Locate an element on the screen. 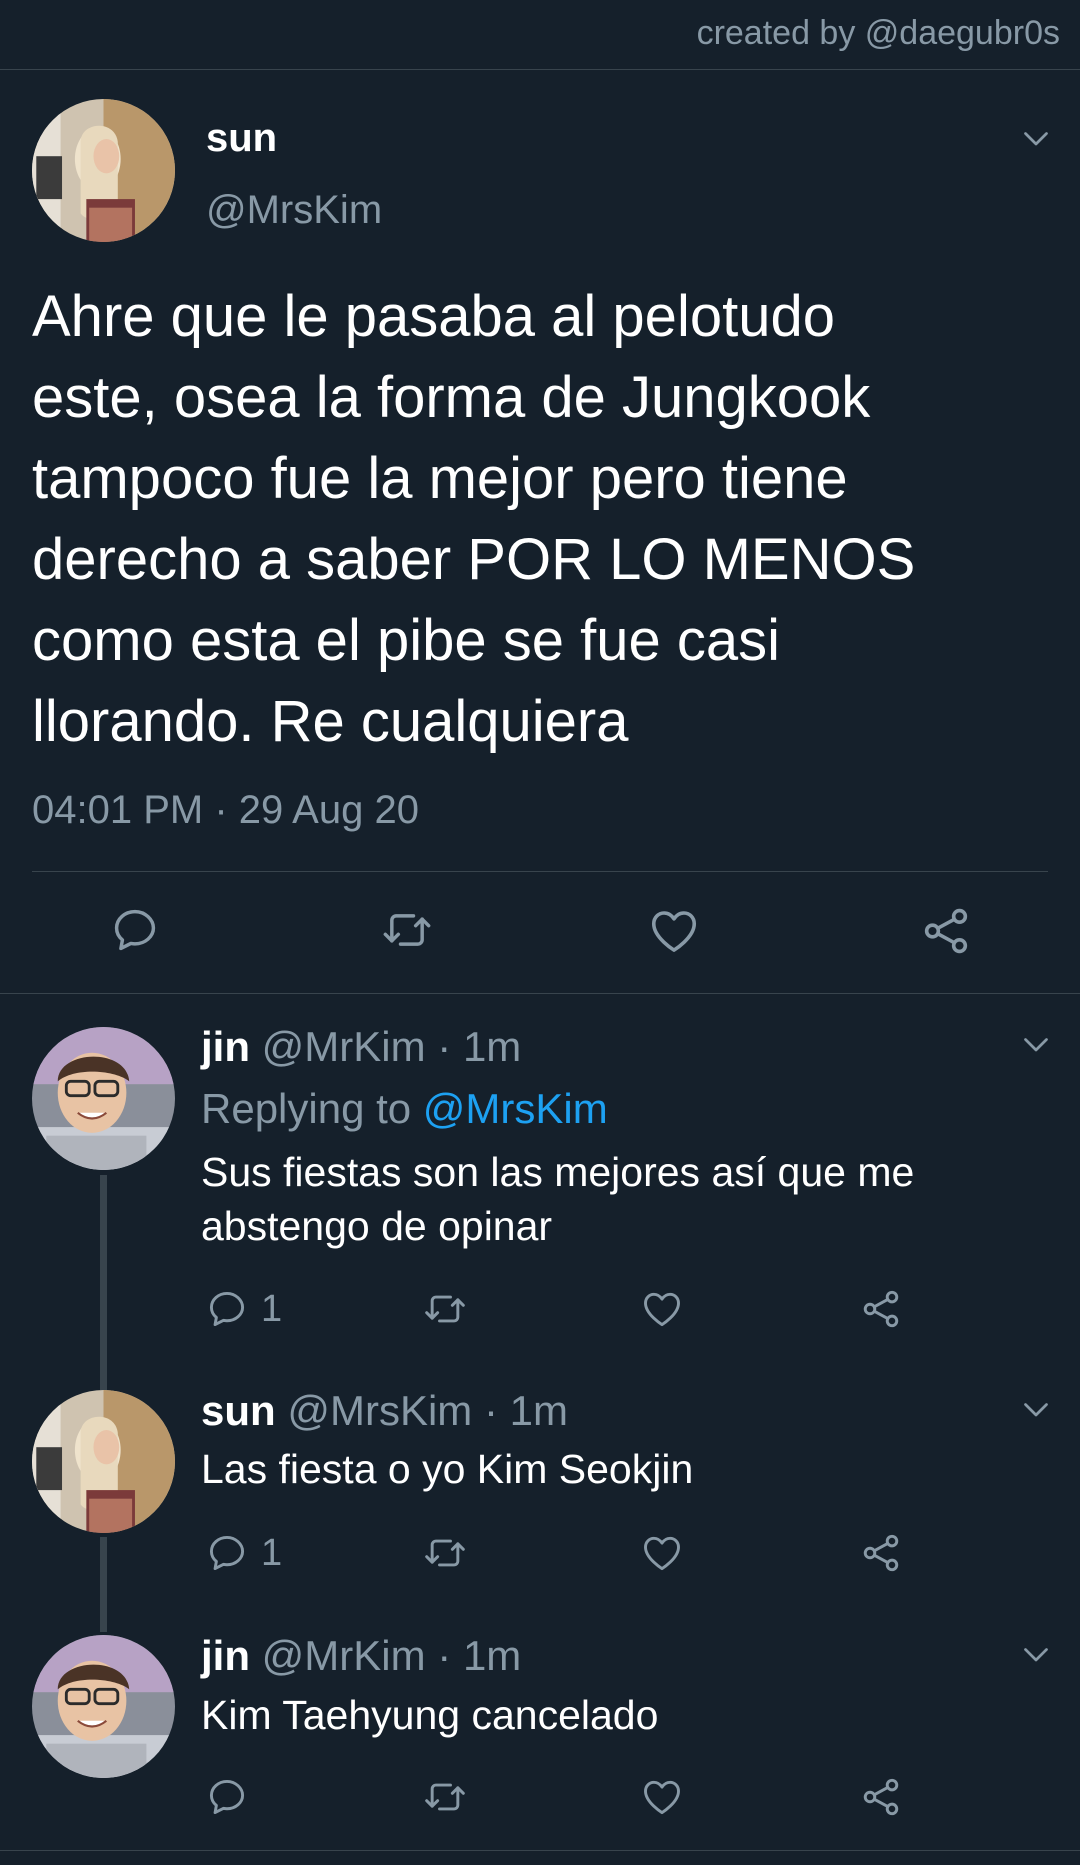  credit-text: created by @daegubr0s is located at coordinates (878, 33).